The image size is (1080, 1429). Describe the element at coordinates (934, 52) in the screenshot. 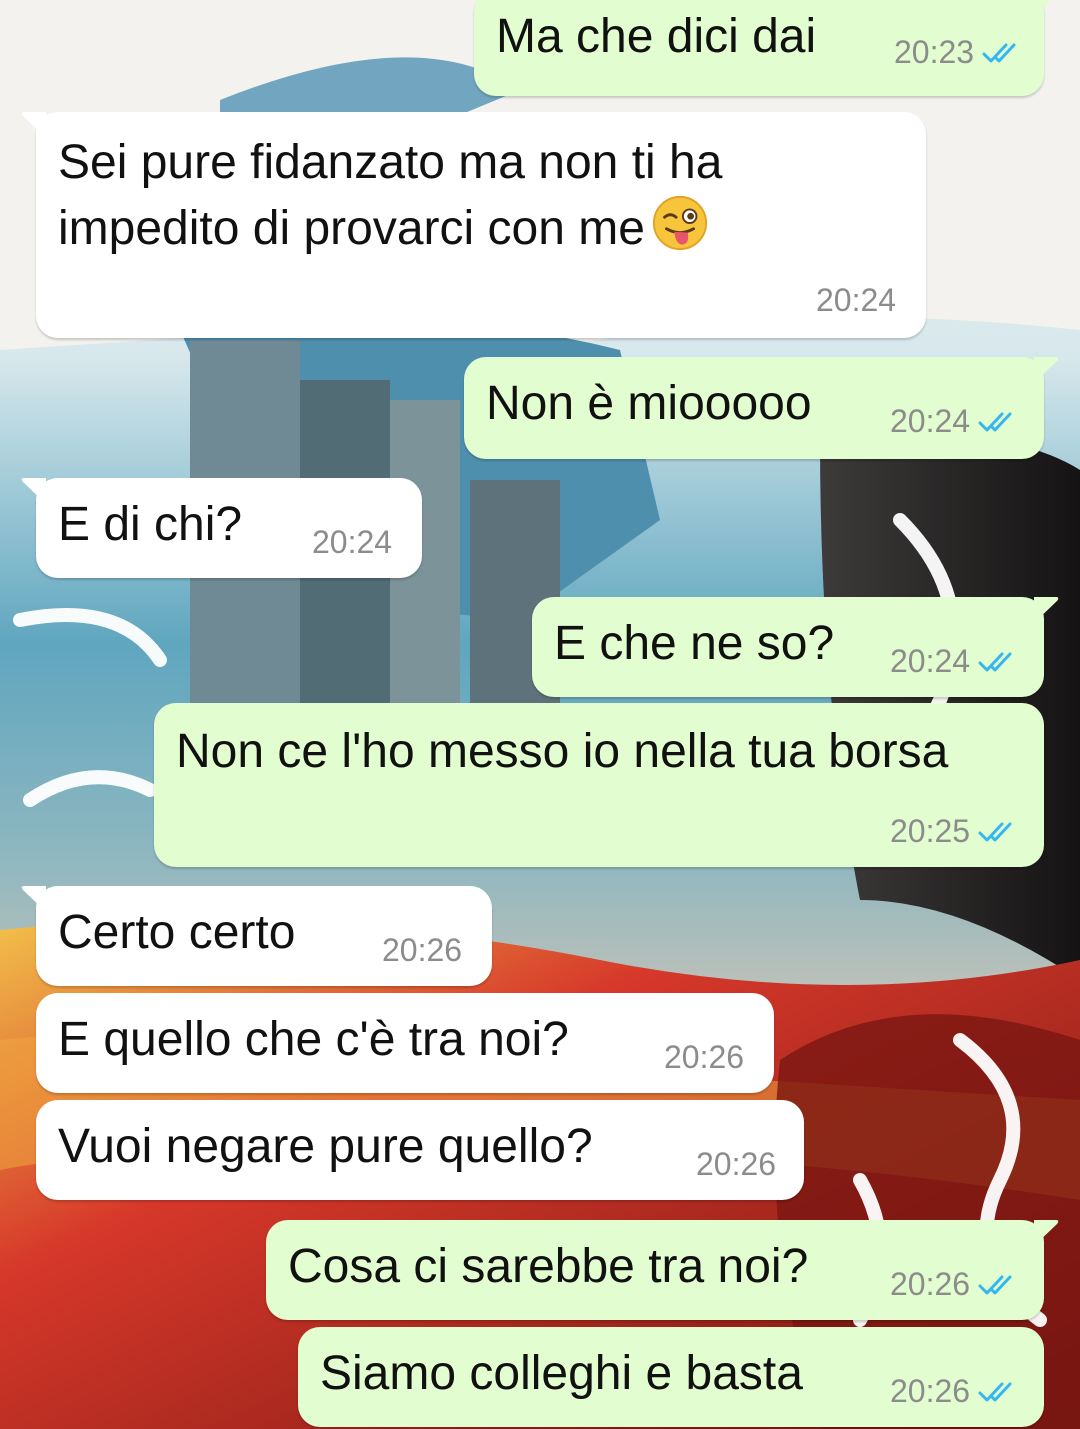

I see `message-timestamp: 20:23` at that location.